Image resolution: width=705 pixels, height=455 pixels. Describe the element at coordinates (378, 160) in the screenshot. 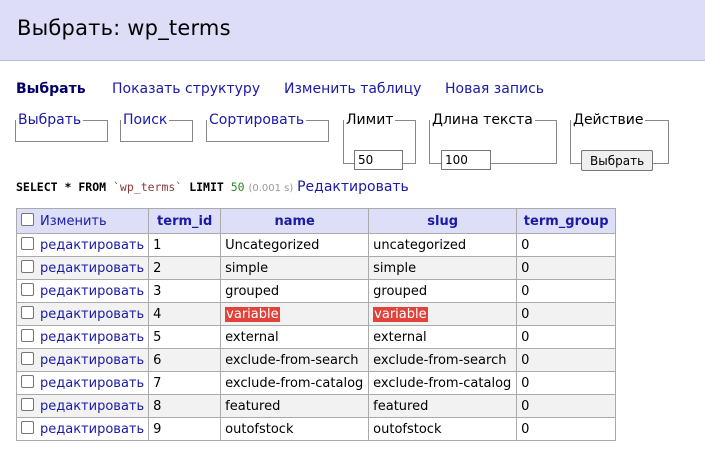

I see `limit-input` at that location.